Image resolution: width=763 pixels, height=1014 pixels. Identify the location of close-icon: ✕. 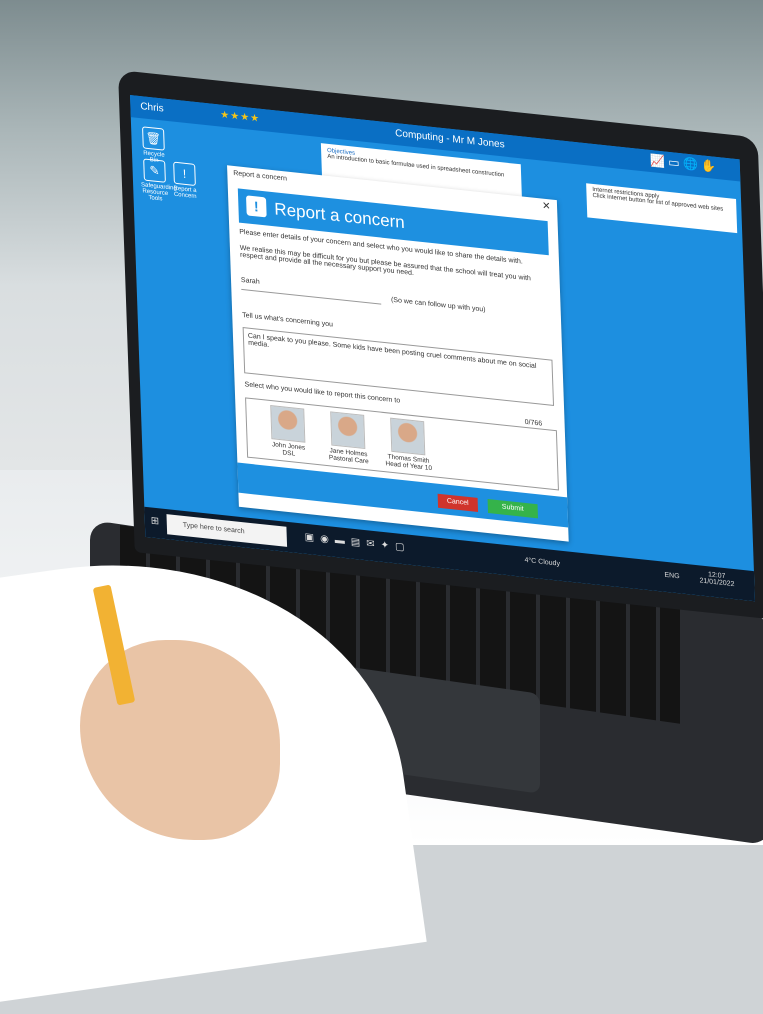
(546, 207).